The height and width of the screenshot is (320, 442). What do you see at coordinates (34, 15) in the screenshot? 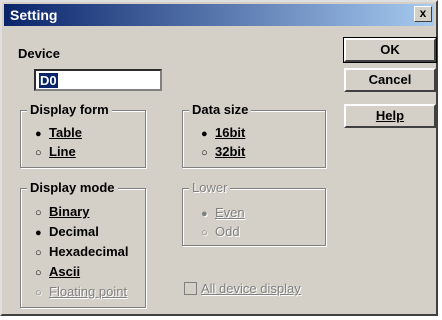
I see `window-title: Setting` at bounding box center [34, 15].